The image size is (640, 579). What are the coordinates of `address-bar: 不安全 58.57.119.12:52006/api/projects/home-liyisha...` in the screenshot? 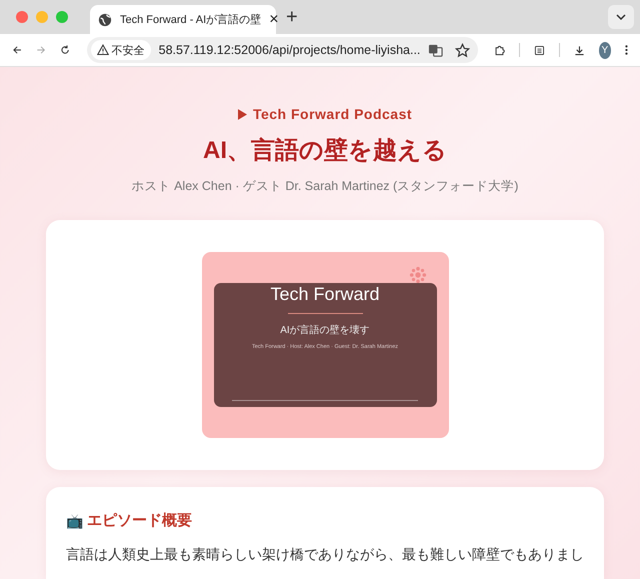 It's located at (282, 50).